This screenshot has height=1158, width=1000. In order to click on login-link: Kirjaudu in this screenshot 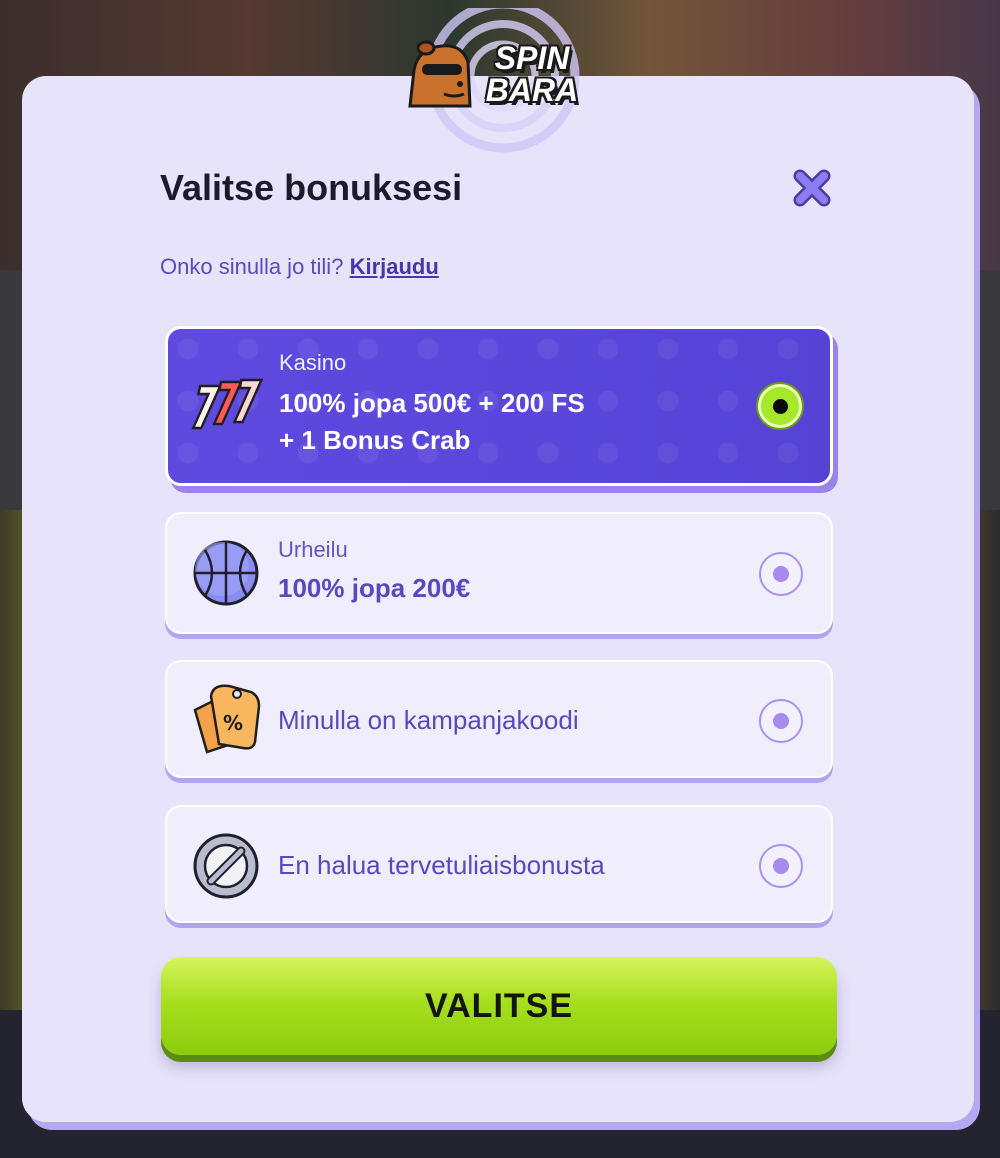, I will do `click(394, 266)`.